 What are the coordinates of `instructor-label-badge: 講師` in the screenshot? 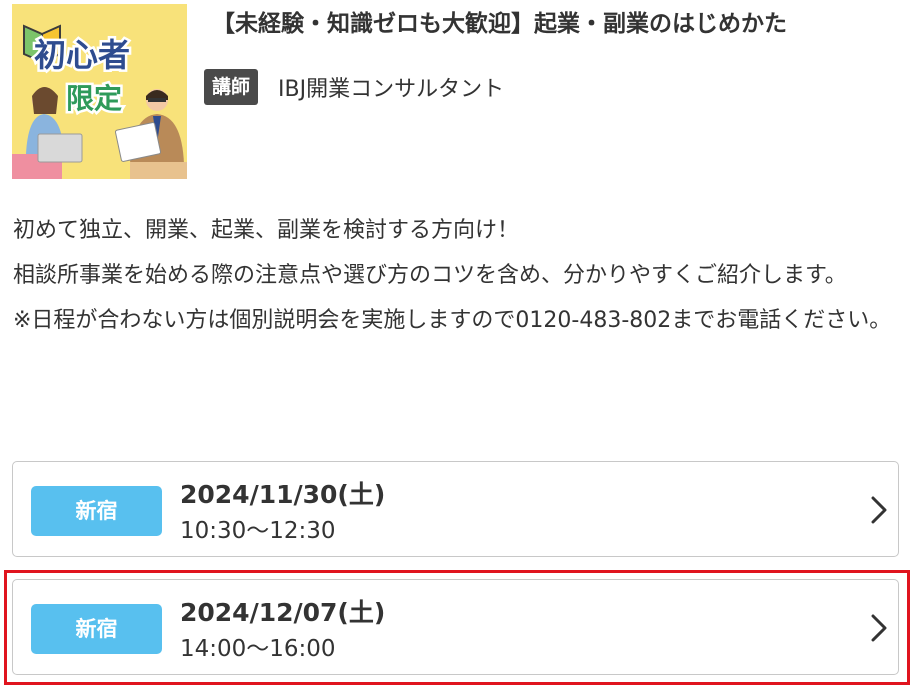 It's located at (231, 87).